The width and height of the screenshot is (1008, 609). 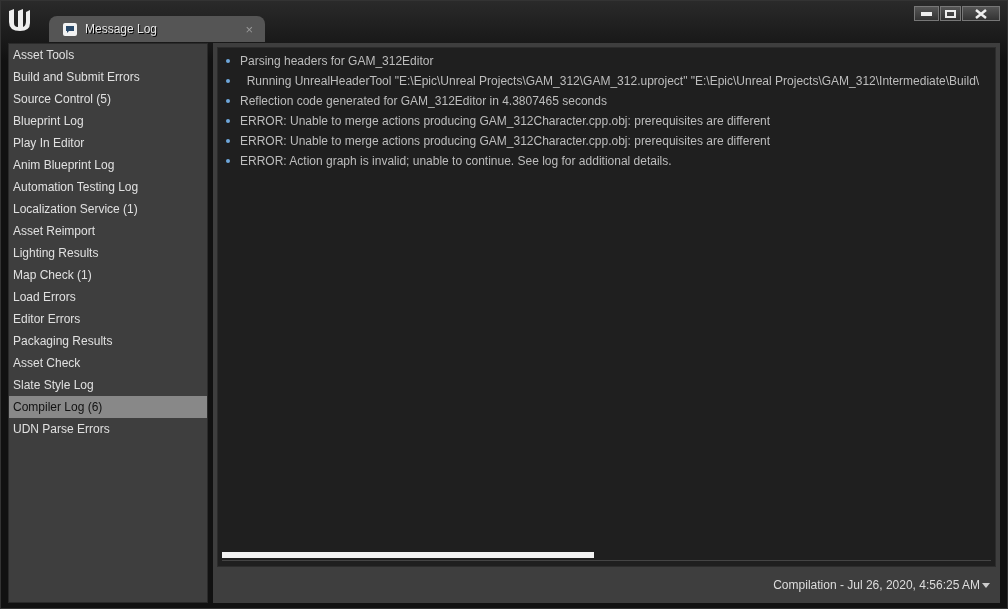 What do you see at coordinates (108, 99) in the screenshot?
I see `sidebar-item: Source Control (5)` at bounding box center [108, 99].